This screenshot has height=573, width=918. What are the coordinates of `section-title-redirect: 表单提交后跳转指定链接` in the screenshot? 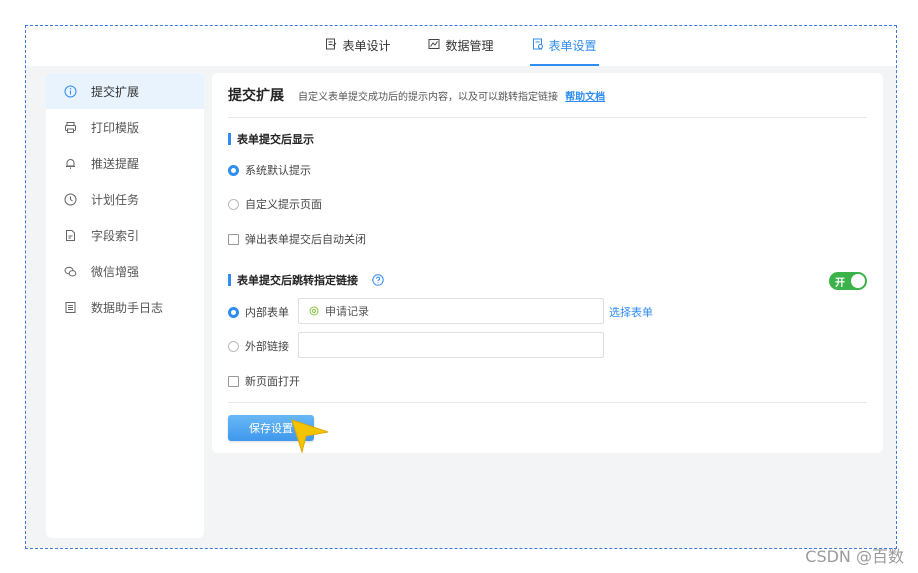 It's located at (306, 280).